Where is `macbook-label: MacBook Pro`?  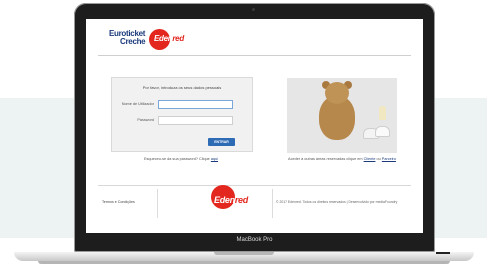 macbook-label: MacBook Pro is located at coordinates (254, 240).